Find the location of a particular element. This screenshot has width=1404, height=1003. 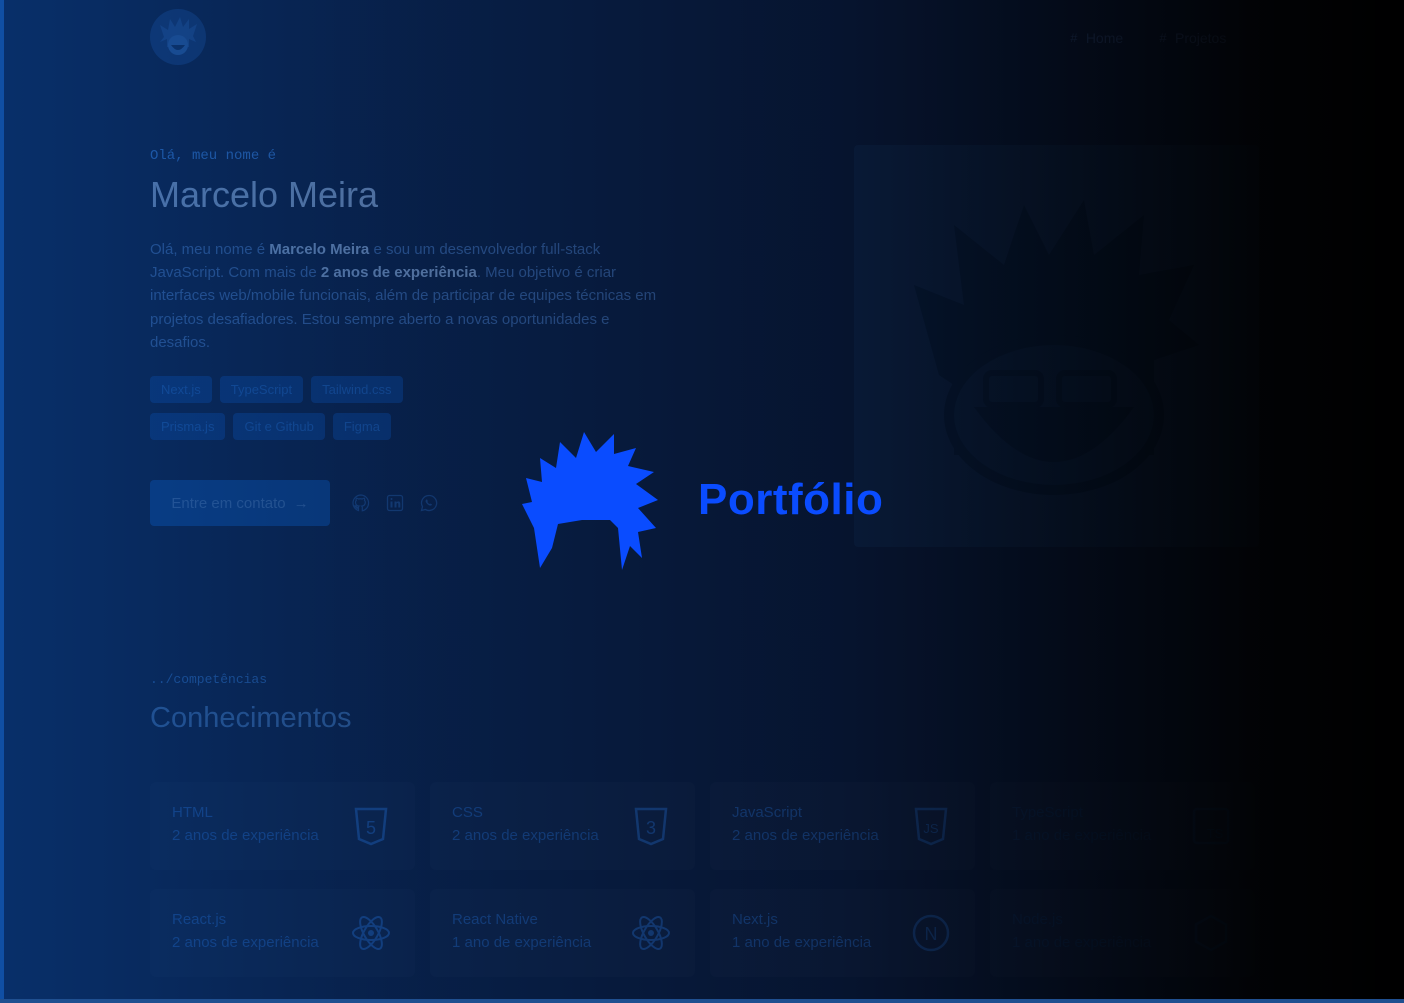

skill-card-css: CSS 2 anos de experiência 3 is located at coordinates (562, 826).